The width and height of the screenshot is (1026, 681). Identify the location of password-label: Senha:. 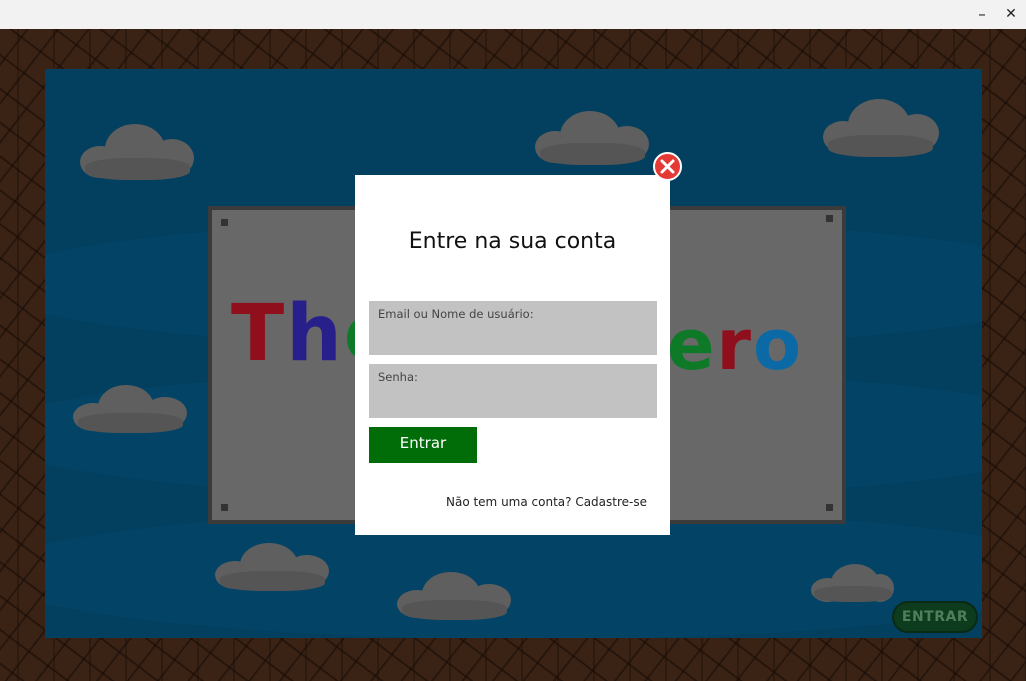
(398, 377).